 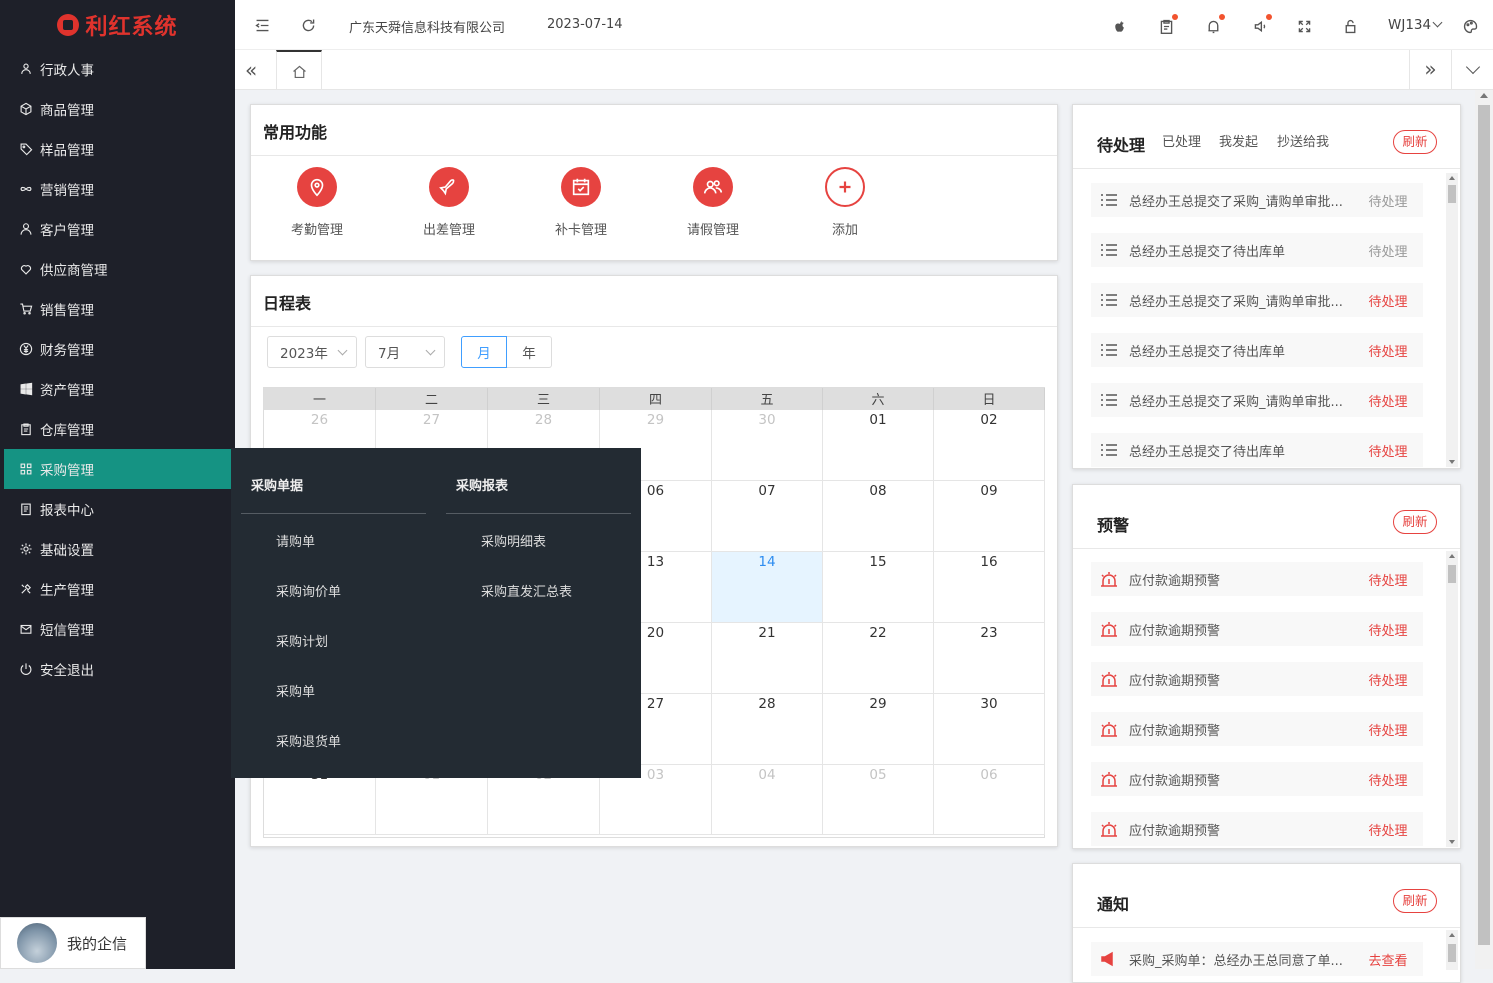 I want to click on calendar-day: 15, so click(x=878, y=587).